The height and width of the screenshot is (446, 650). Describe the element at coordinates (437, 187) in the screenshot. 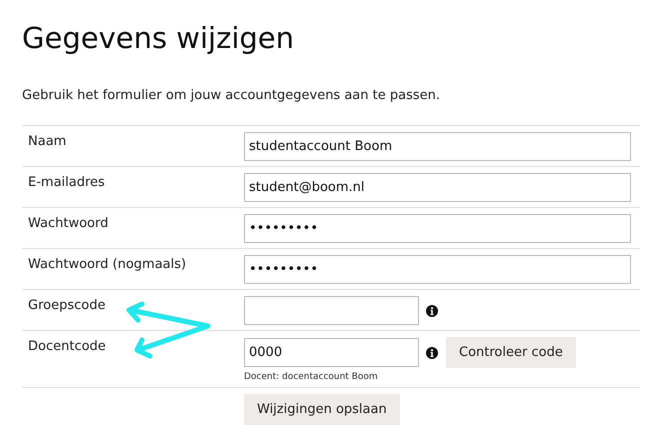

I see `input-field: student@boom.nl` at that location.